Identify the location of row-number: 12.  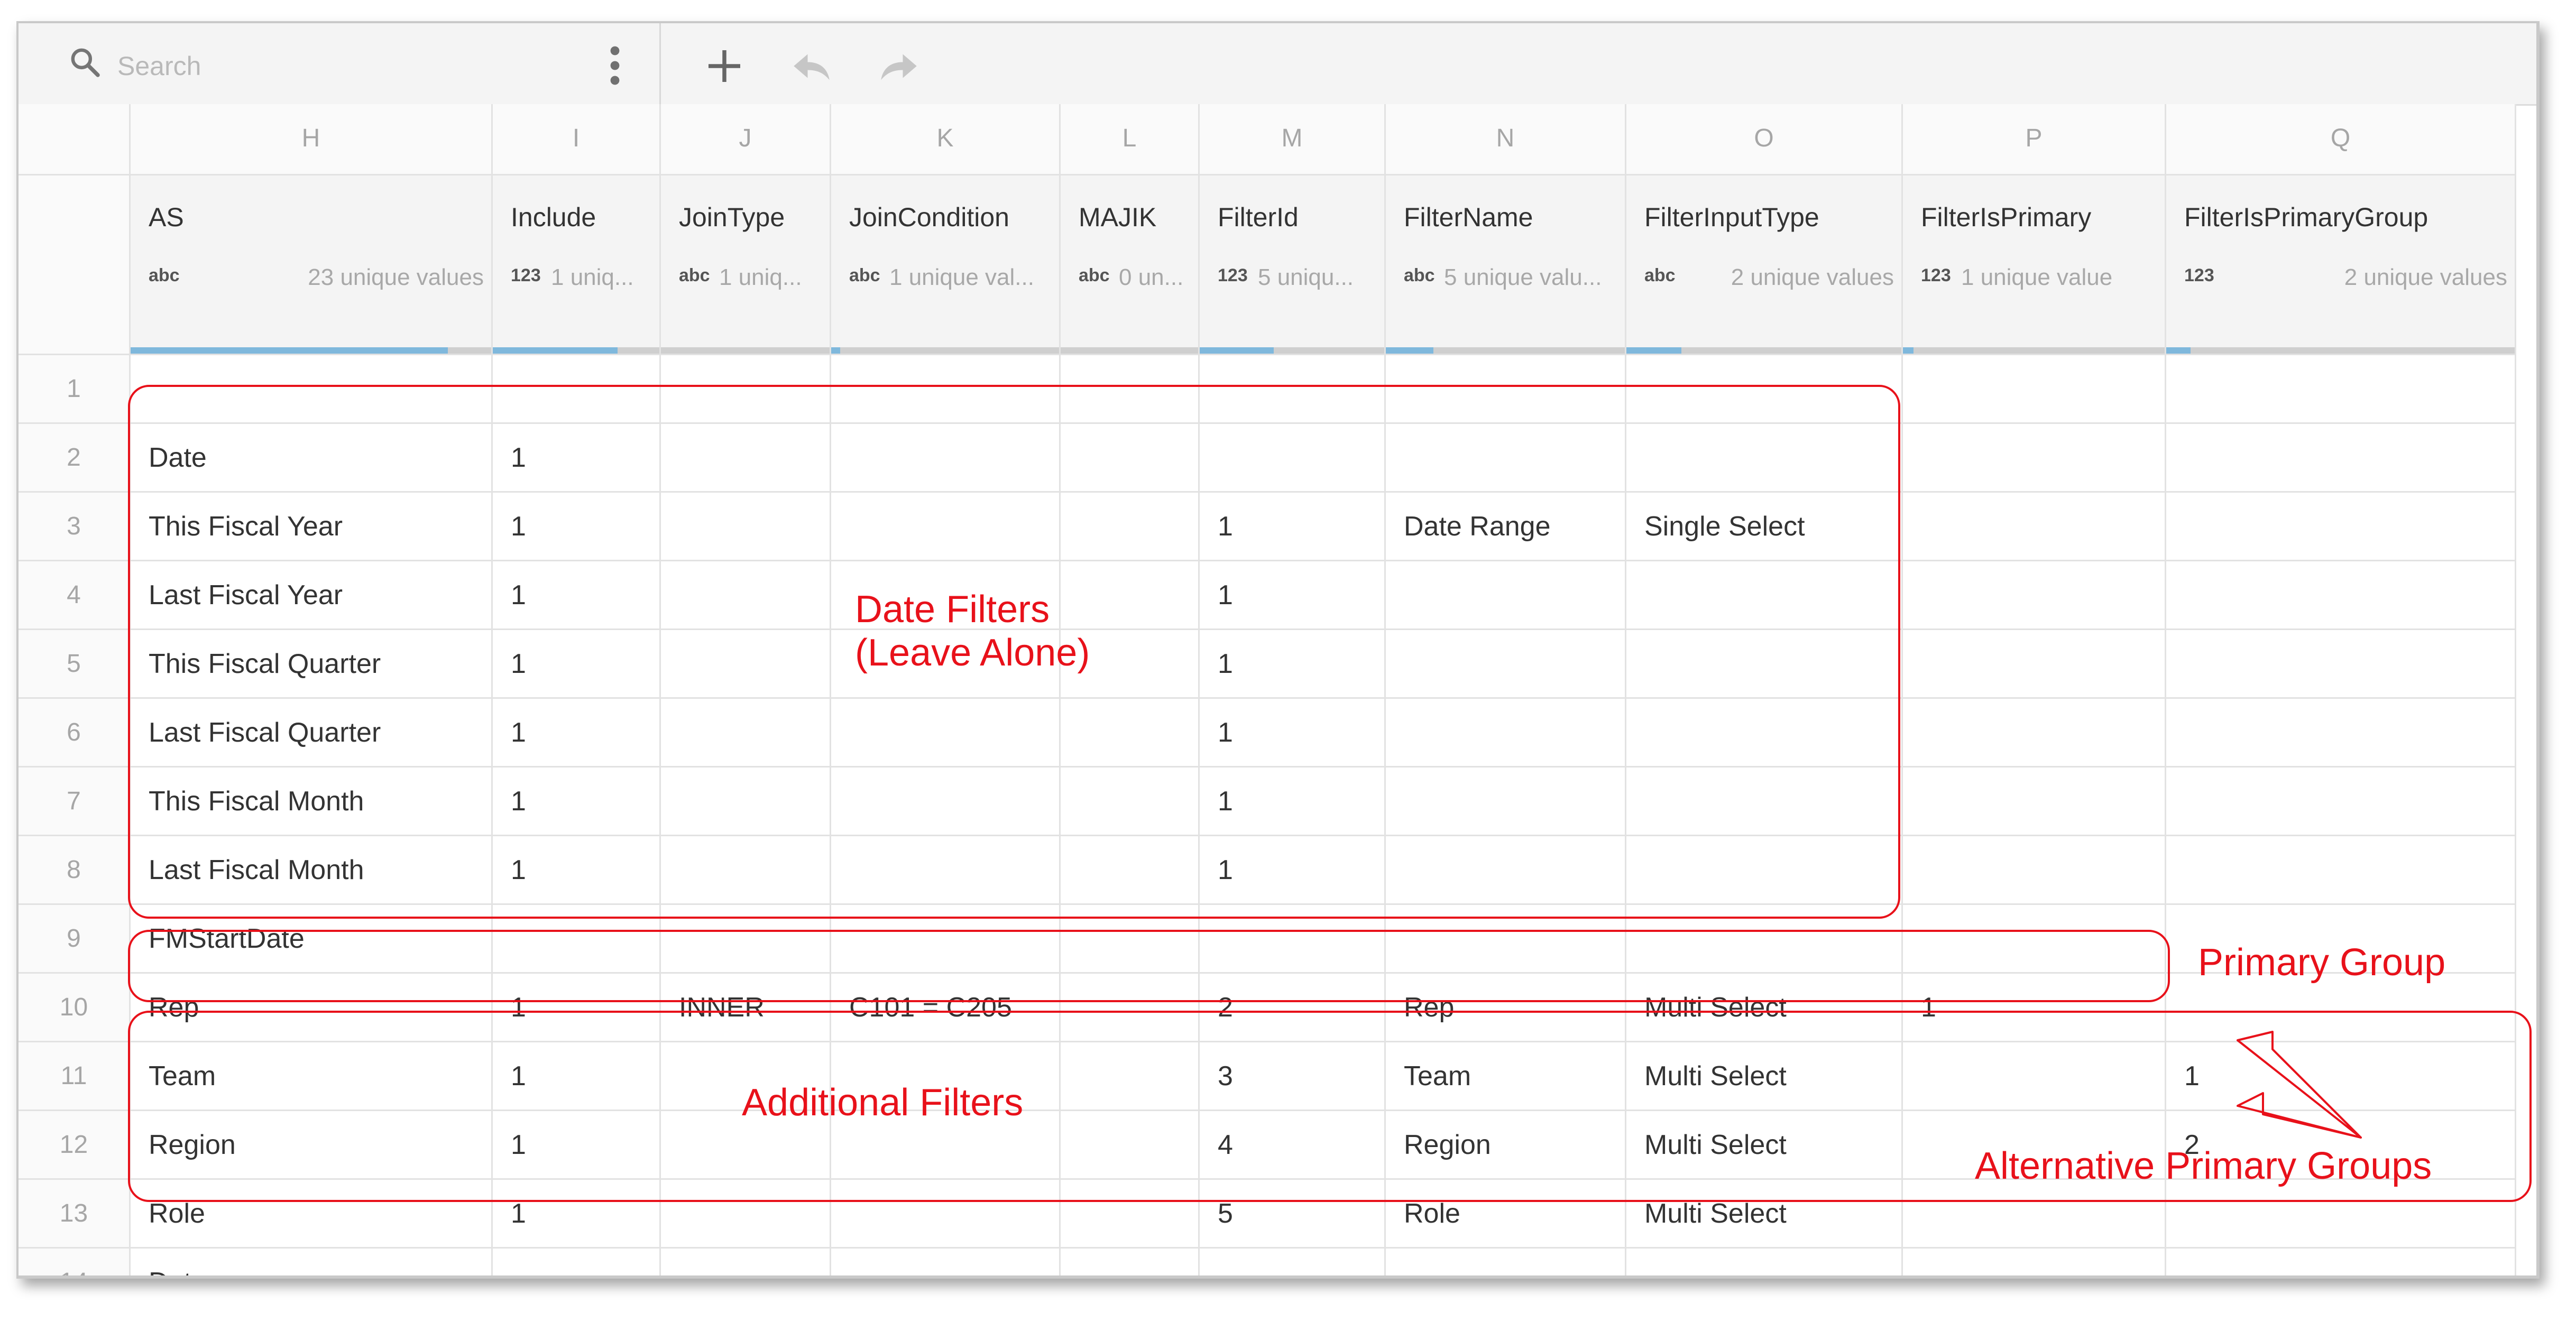
(75, 1146).